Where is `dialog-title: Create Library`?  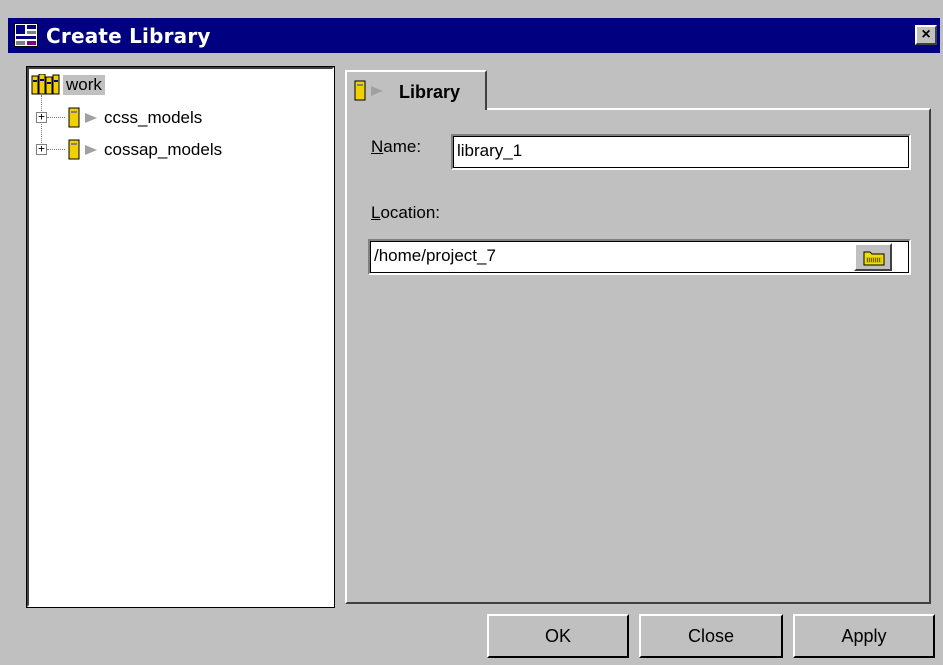
dialog-title: Create Library is located at coordinates (128, 36).